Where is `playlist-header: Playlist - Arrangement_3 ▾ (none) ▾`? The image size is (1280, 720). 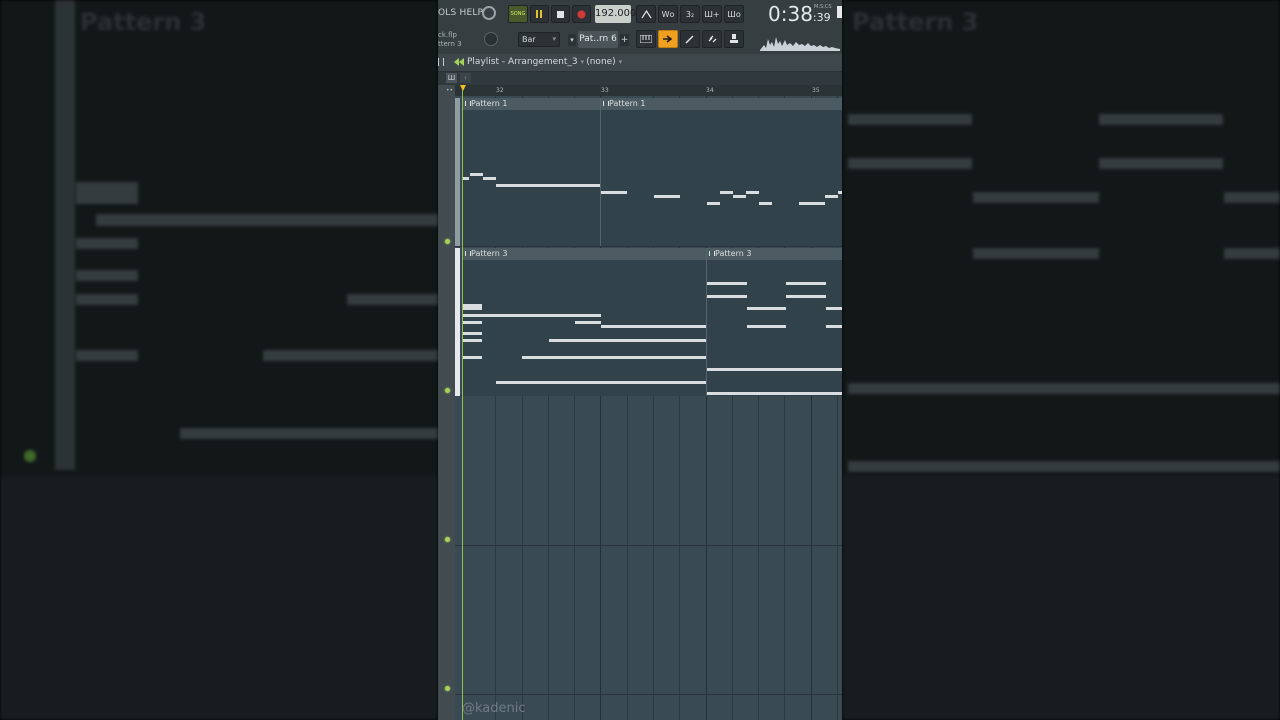 playlist-header: Playlist - Arrangement_3 ▾ (none) ▾ is located at coordinates (640, 63).